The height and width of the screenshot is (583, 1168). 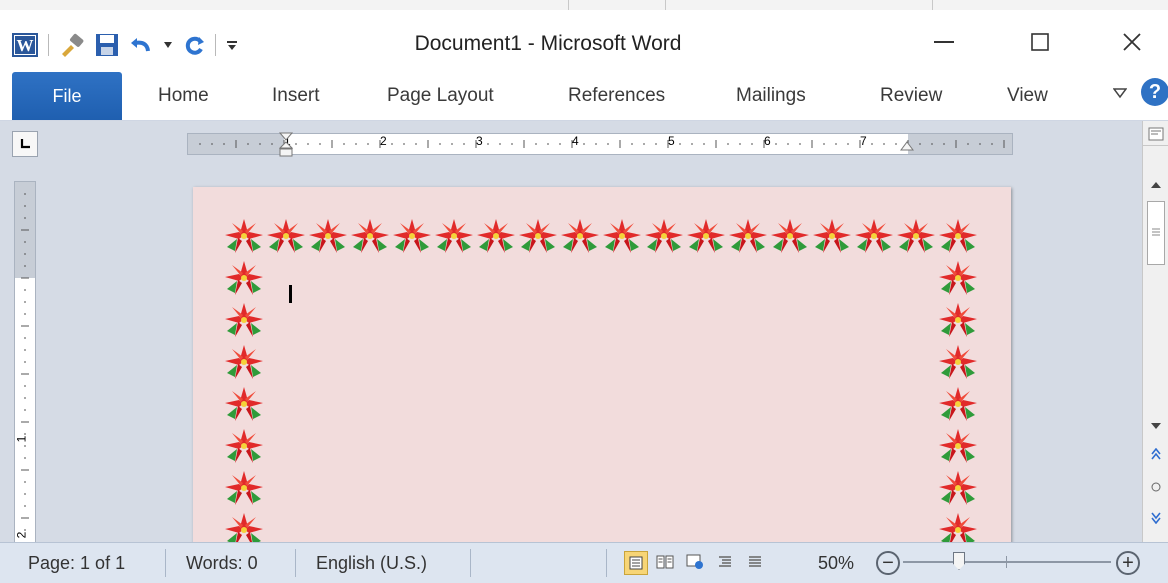 What do you see at coordinates (1027, 96) in the screenshot?
I see `tab-view: View` at bounding box center [1027, 96].